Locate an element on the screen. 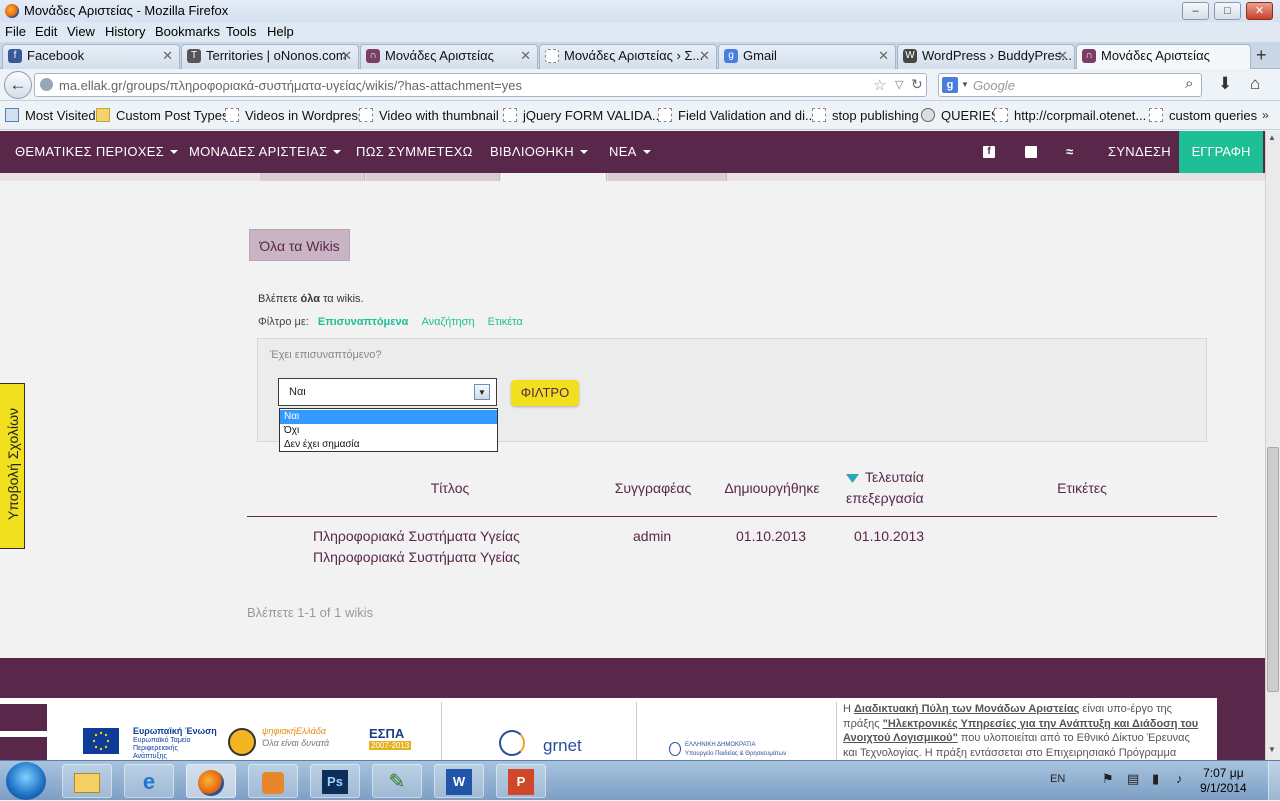  maximize-button: □ is located at coordinates (1227, 11).